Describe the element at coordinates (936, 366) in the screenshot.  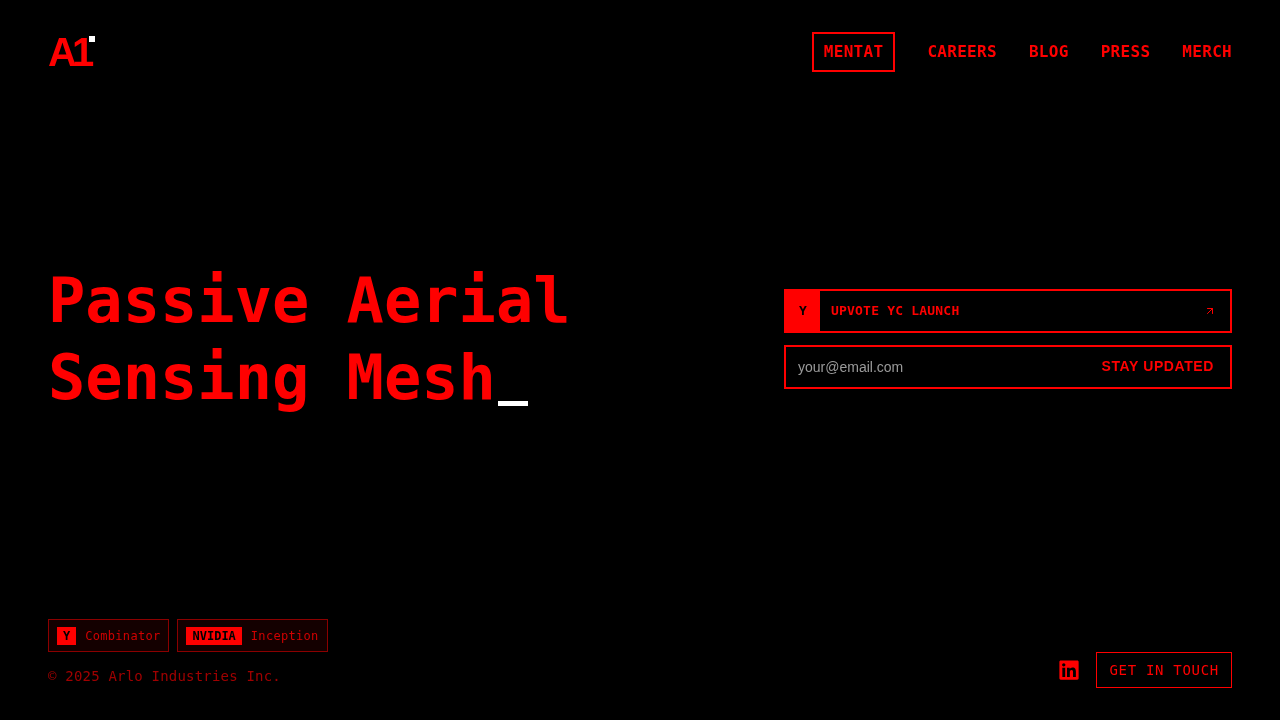
I see `email-input: your@email.com` at that location.